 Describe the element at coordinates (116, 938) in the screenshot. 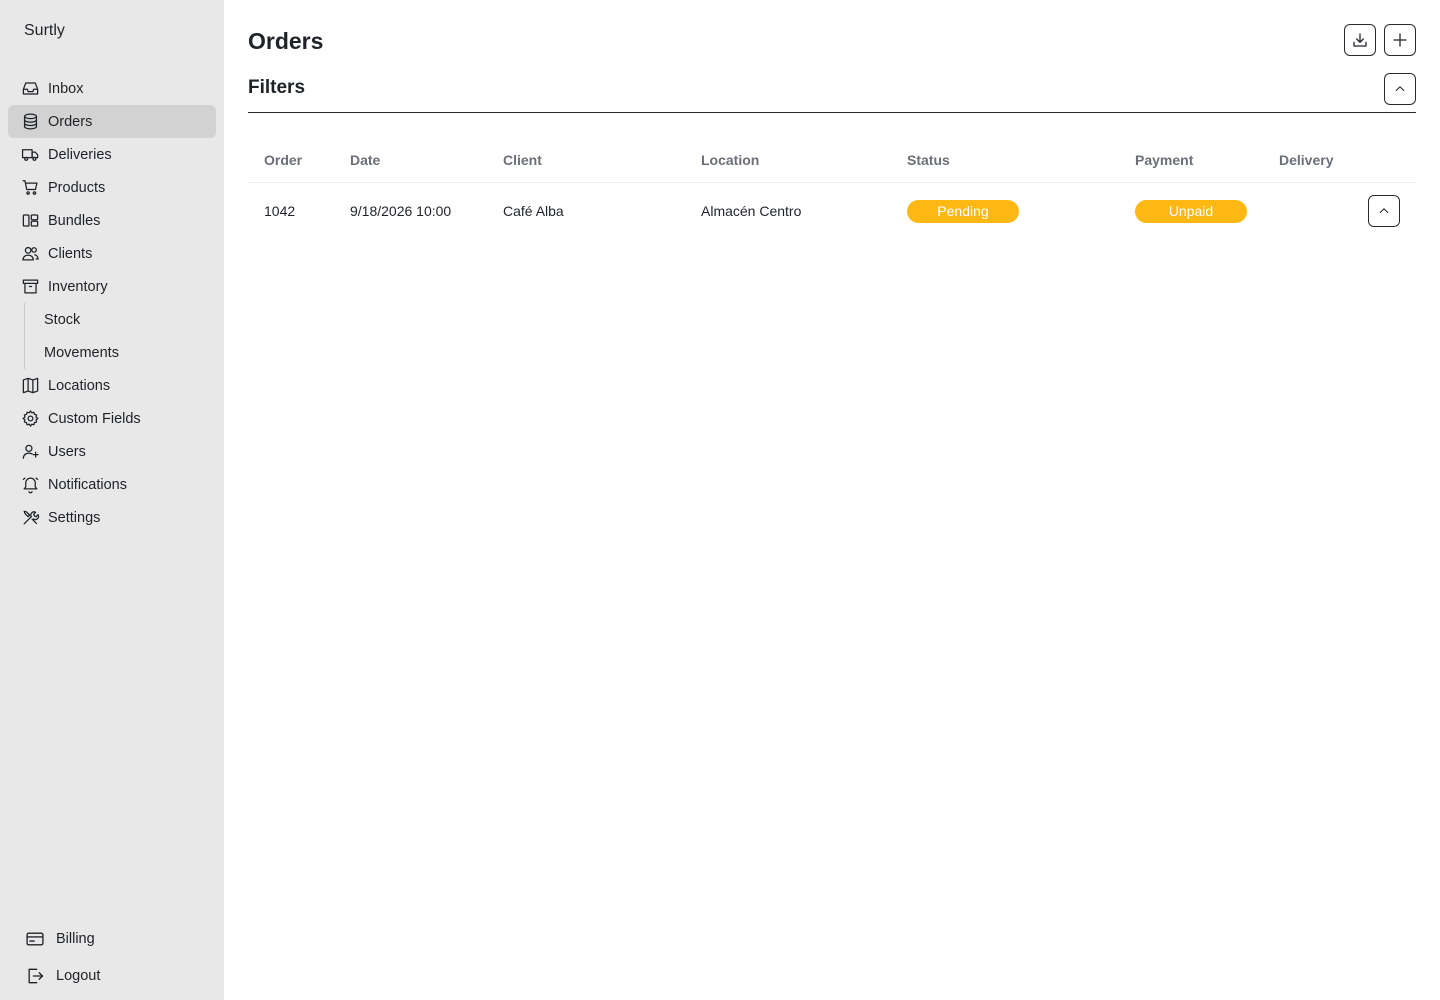

I see `sidebar-item-billing: Billing` at that location.